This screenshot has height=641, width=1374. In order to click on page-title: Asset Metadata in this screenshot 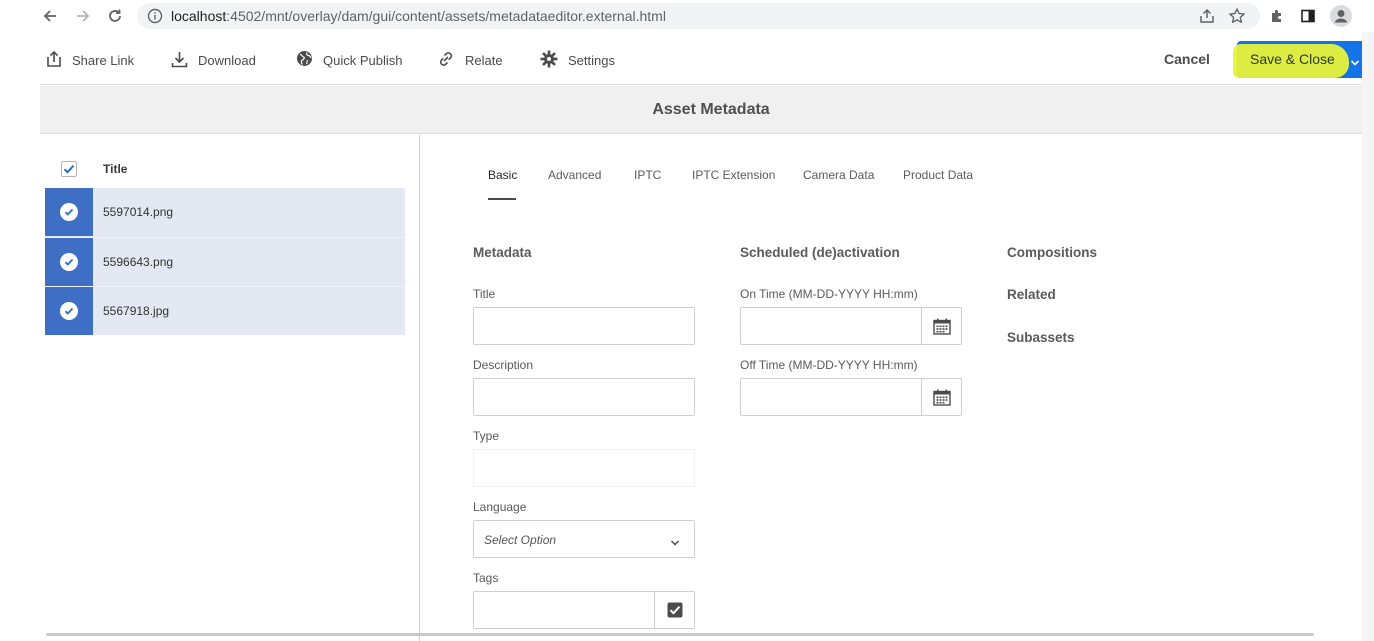, I will do `click(711, 109)`.